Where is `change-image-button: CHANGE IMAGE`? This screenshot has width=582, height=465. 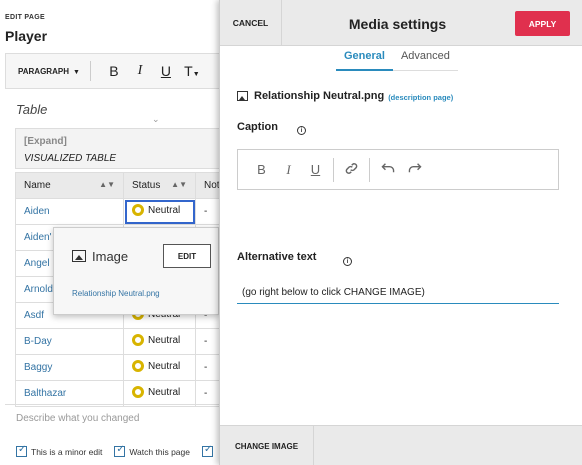 change-image-button: CHANGE IMAGE is located at coordinates (267, 445).